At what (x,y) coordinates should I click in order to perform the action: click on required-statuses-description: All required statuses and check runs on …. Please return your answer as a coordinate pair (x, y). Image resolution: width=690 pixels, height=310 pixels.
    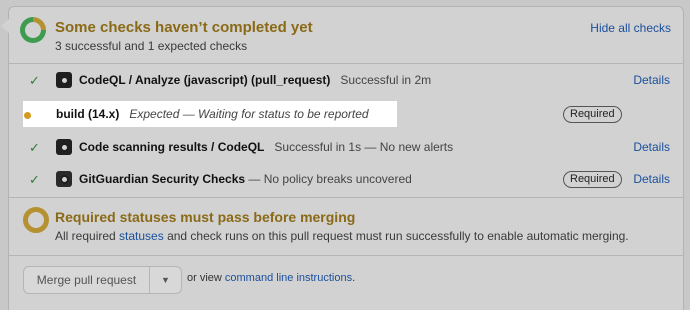
    Looking at the image, I should click on (342, 236).